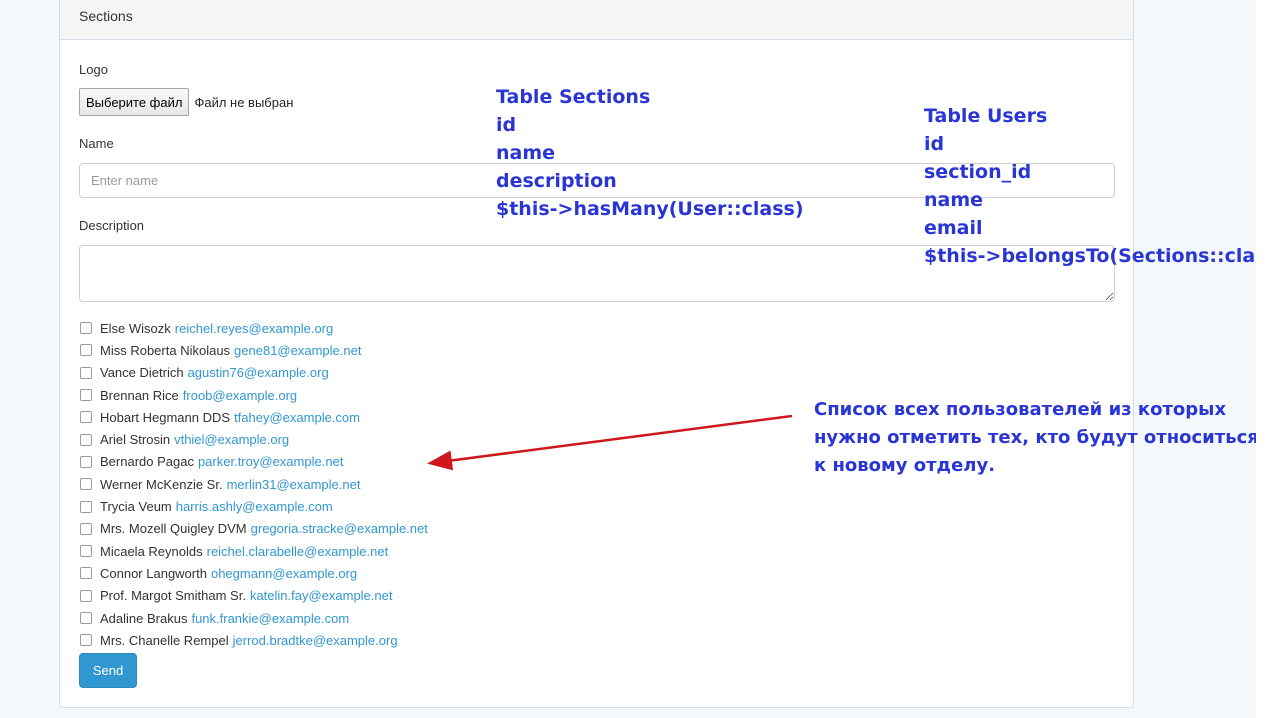 This screenshot has width=1280, height=718. Describe the element at coordinates (1268, 359) in the screenshot. I see `right-edge-bar` at that location.